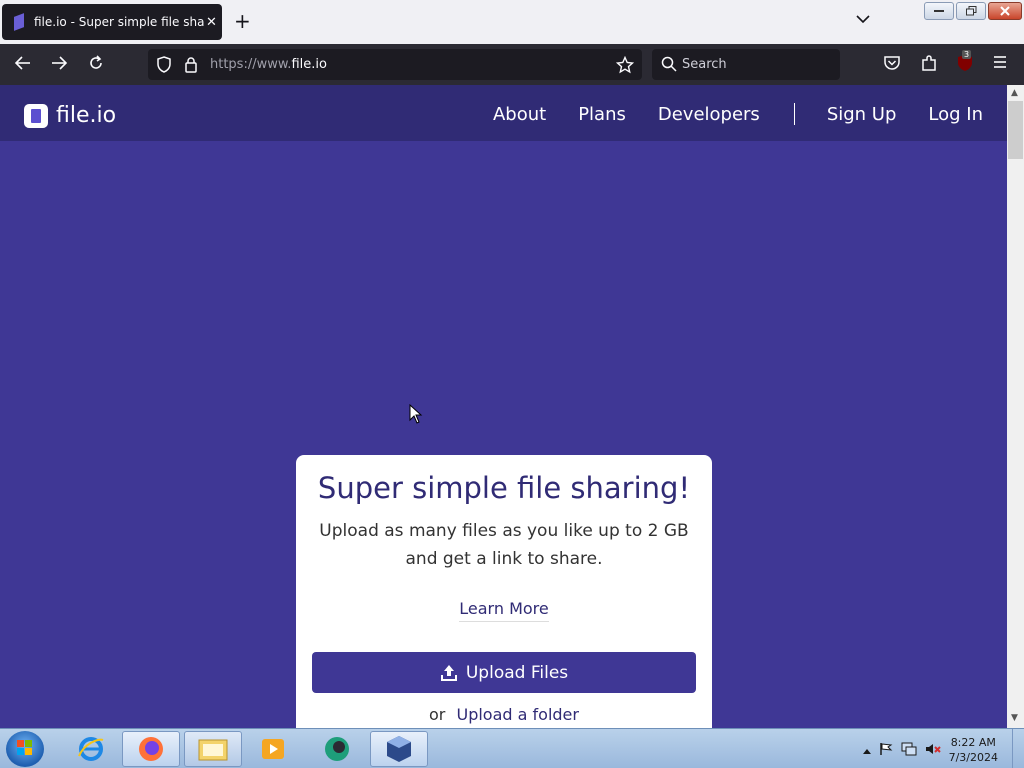 Image resolution: width=1024 pixels, height=768 pixels. What do you see at coordinates (86, 115) in the screenshot?
I see `logo-text: file.io` at bounding box center [86, 115].